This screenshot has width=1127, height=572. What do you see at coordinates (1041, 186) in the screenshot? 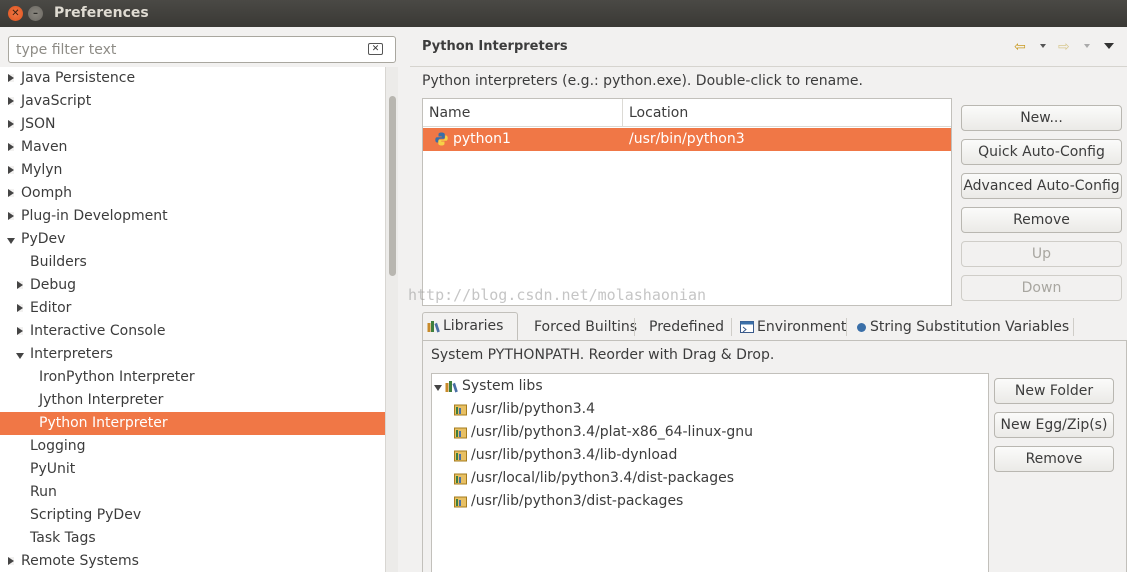
I see `advanced-auto-config-button: Advanced Auto-Config` at bounding box center [1041, 186].